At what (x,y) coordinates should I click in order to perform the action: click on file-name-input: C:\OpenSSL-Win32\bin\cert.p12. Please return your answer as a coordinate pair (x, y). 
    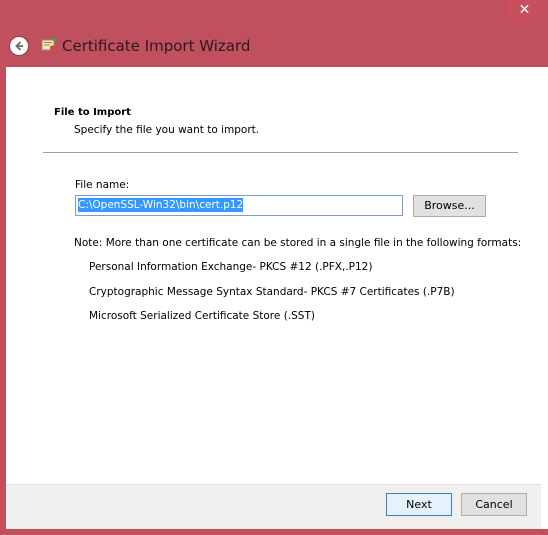
    Looking at the image, I should click on (239, 205).